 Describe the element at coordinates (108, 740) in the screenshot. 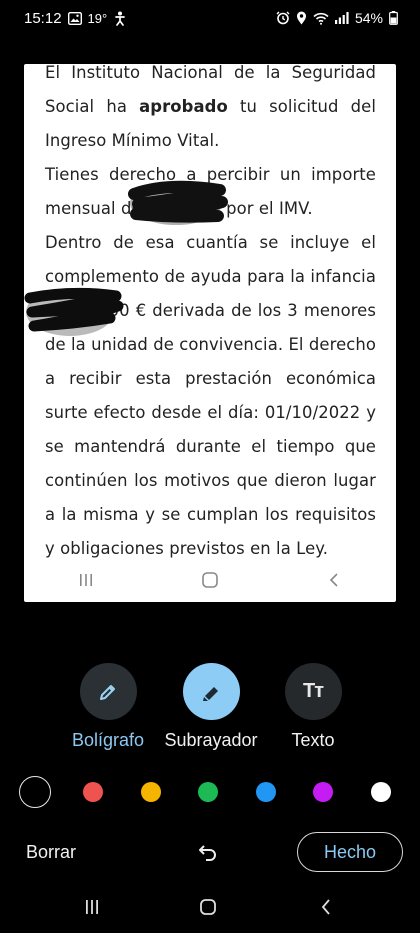

I see `pen-tool-label: Bolígrafo` at that location.